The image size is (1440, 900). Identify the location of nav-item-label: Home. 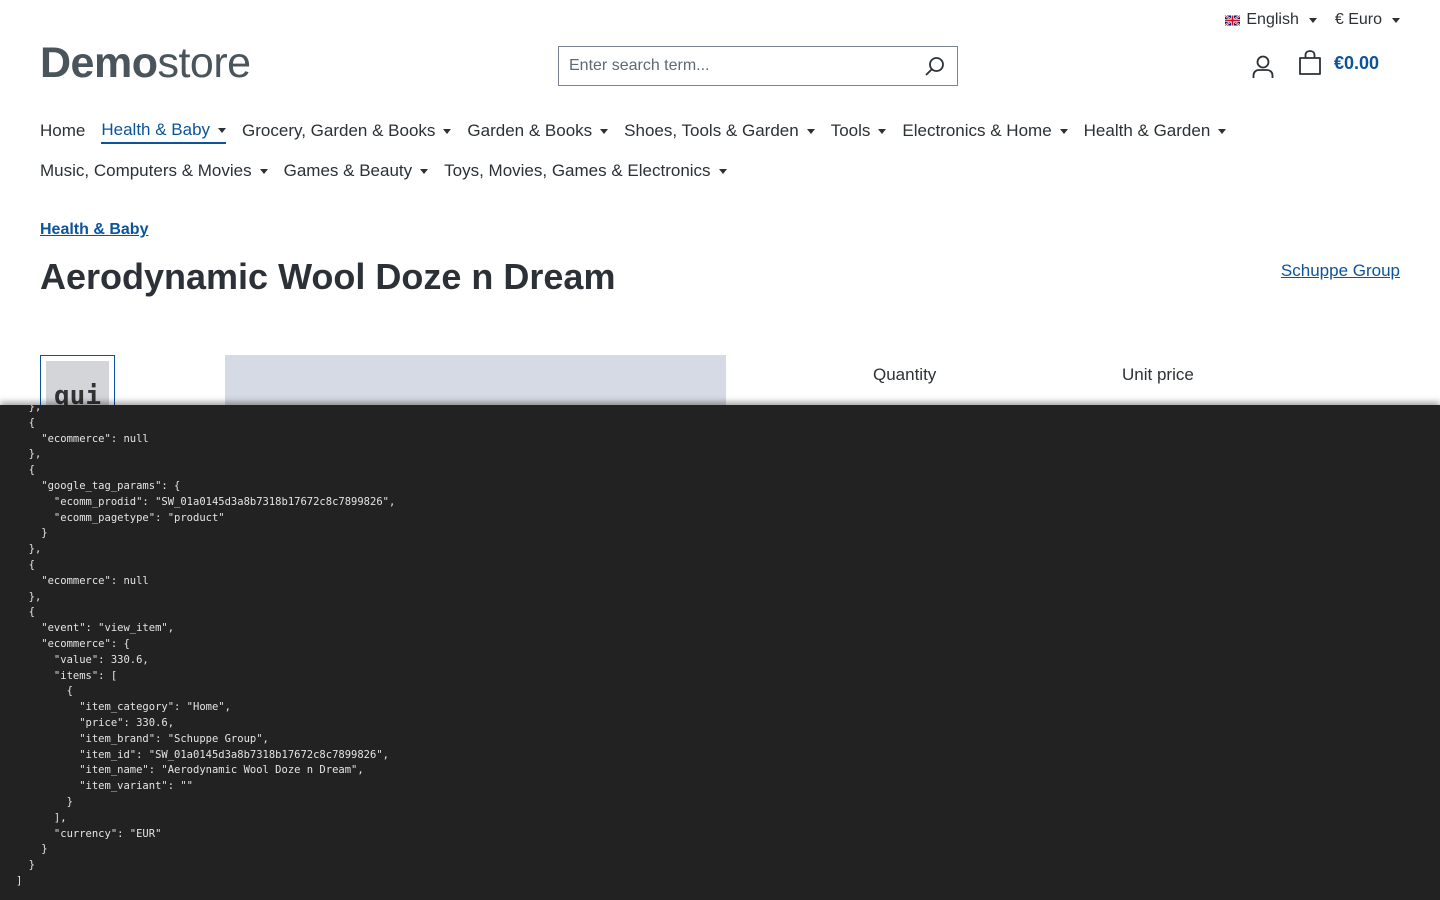
(63, 130).